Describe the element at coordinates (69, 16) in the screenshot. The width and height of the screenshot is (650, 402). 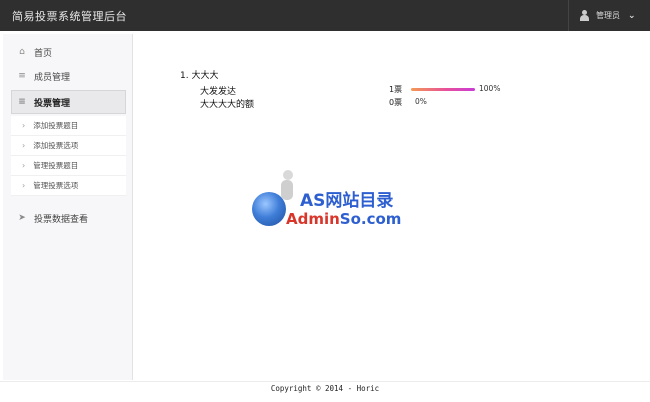
I see `app-title: 简易投票系统管理后台` at that location.